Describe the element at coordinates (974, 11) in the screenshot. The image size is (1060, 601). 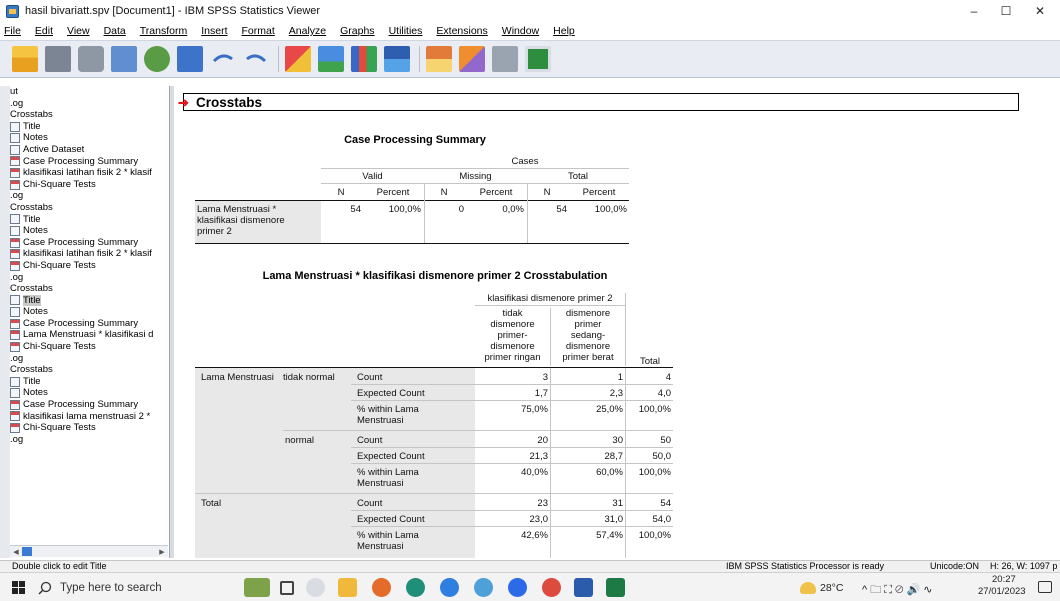
I see `minimize-button: –` at that location.